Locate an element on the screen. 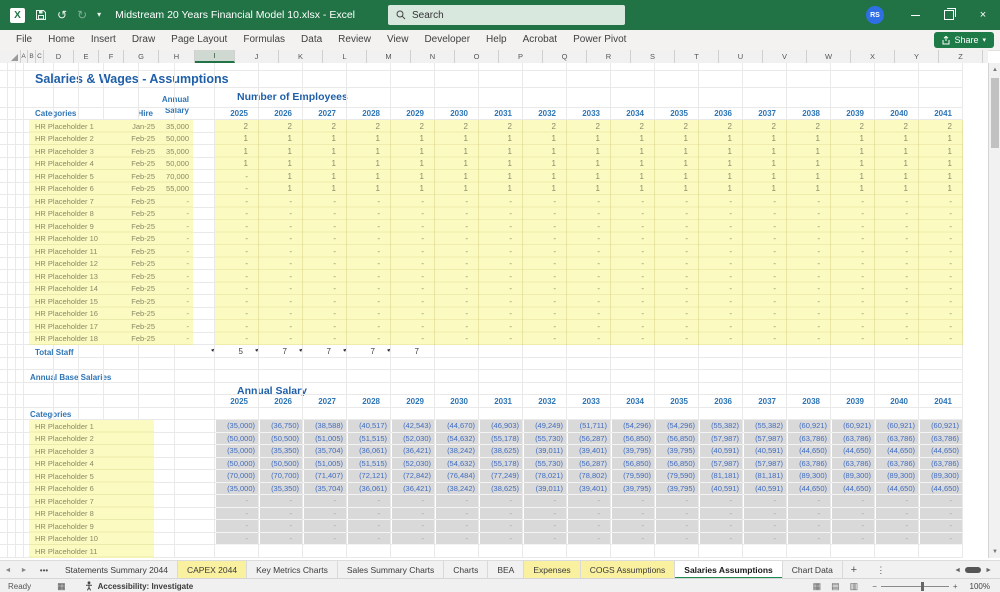 This screenshot has height=592, width=1000. employees-year-header: 2029 is located at coordinates (413, 114).